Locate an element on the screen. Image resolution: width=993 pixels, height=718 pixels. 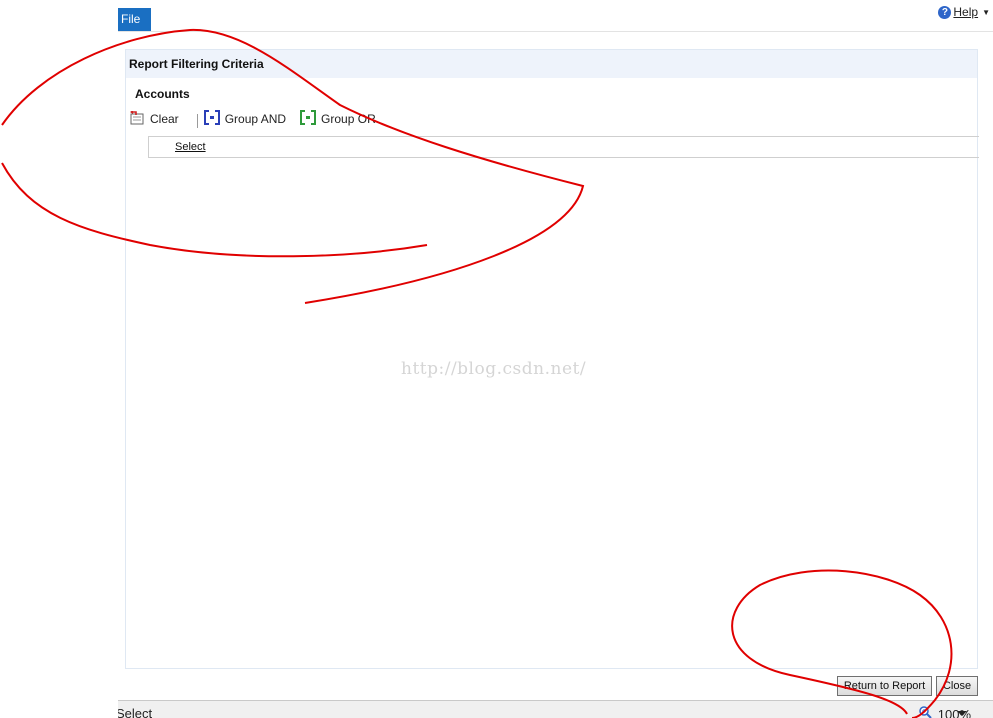
return-to-report-button: Return to Report is located at coordinates (884, 686).